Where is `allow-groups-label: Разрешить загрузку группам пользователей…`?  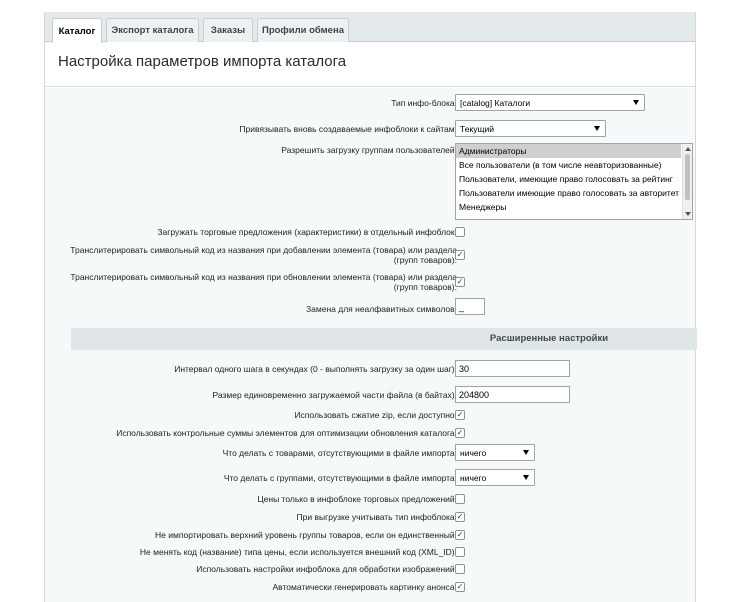
allow-groups-label: Разрешить загрузку группам пользователей… is located at coordinates (369, 150).